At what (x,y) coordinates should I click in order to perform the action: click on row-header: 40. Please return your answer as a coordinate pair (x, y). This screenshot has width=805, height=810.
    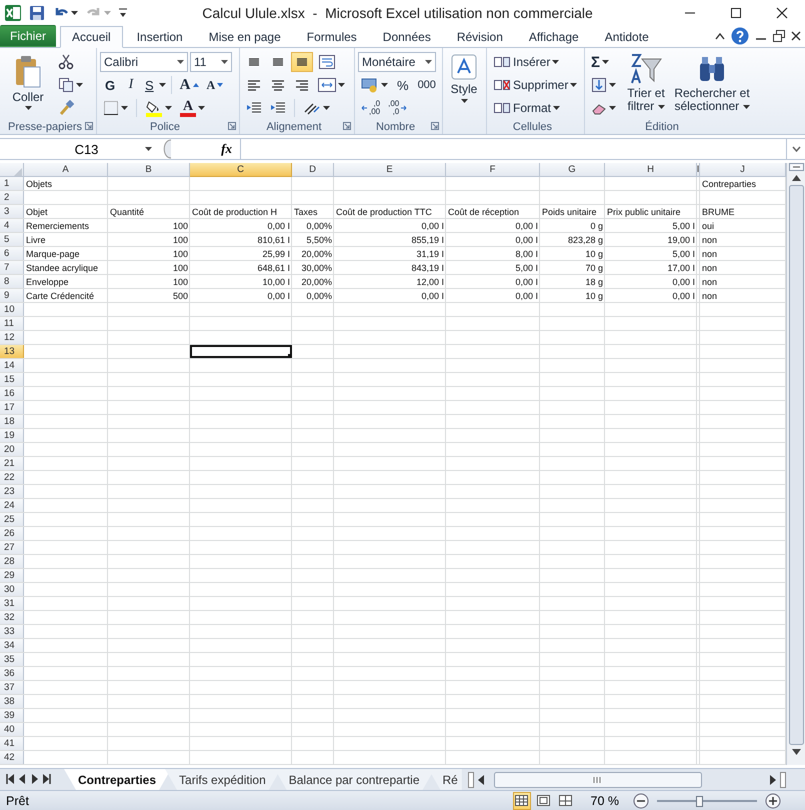
    Looking at the image, I should click on (12, 729).